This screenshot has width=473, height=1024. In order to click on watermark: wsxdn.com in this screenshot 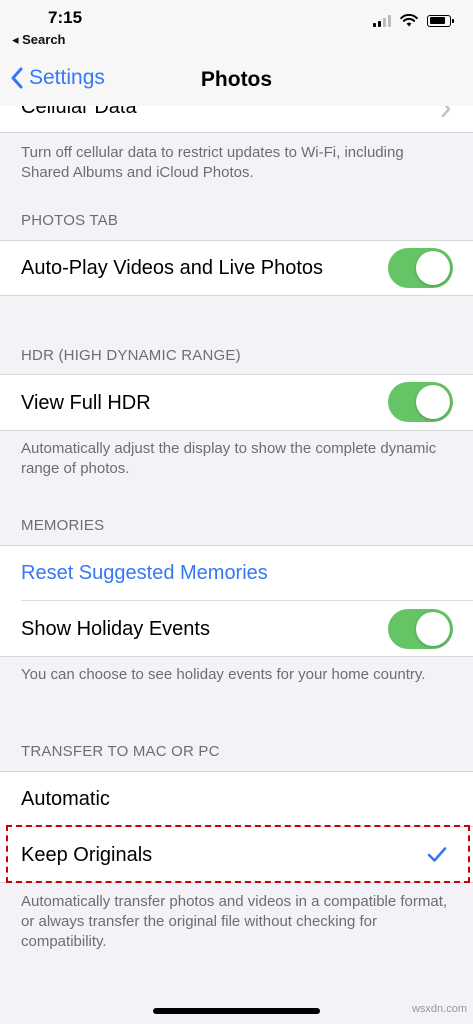, I will do `click(439, 1009)`.